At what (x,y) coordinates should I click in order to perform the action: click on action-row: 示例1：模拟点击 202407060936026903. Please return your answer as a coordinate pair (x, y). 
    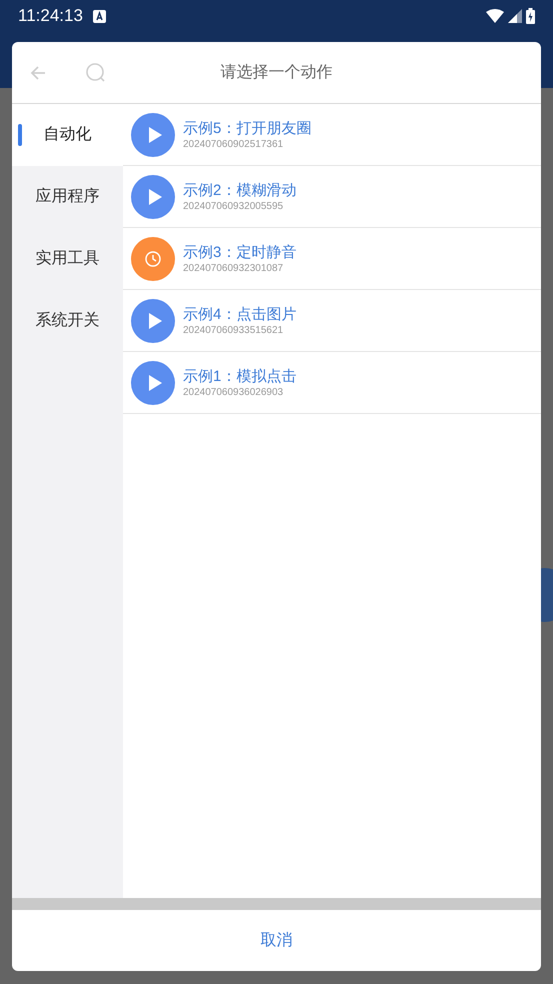
    Looking at the image, I should click on (332, 383).